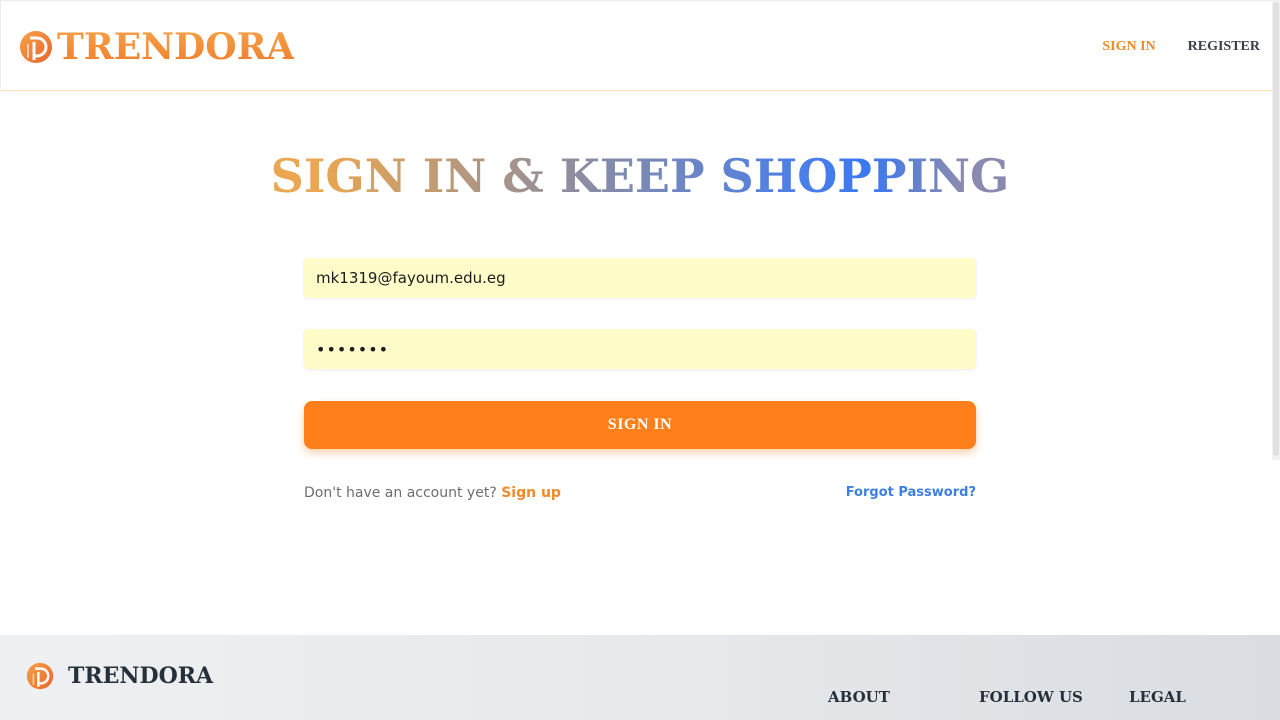  Describe the element at coordinates (176, 47) in the screenshot. I see `brand-name: TRENDORA` at that location.